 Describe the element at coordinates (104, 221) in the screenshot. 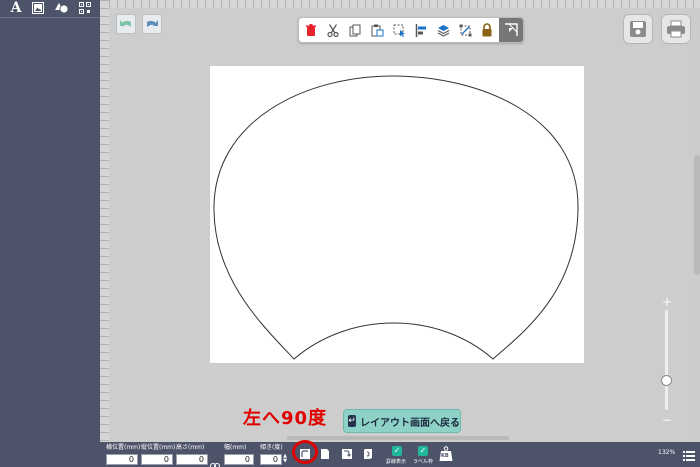

I see `vertical-ruler` at that location.